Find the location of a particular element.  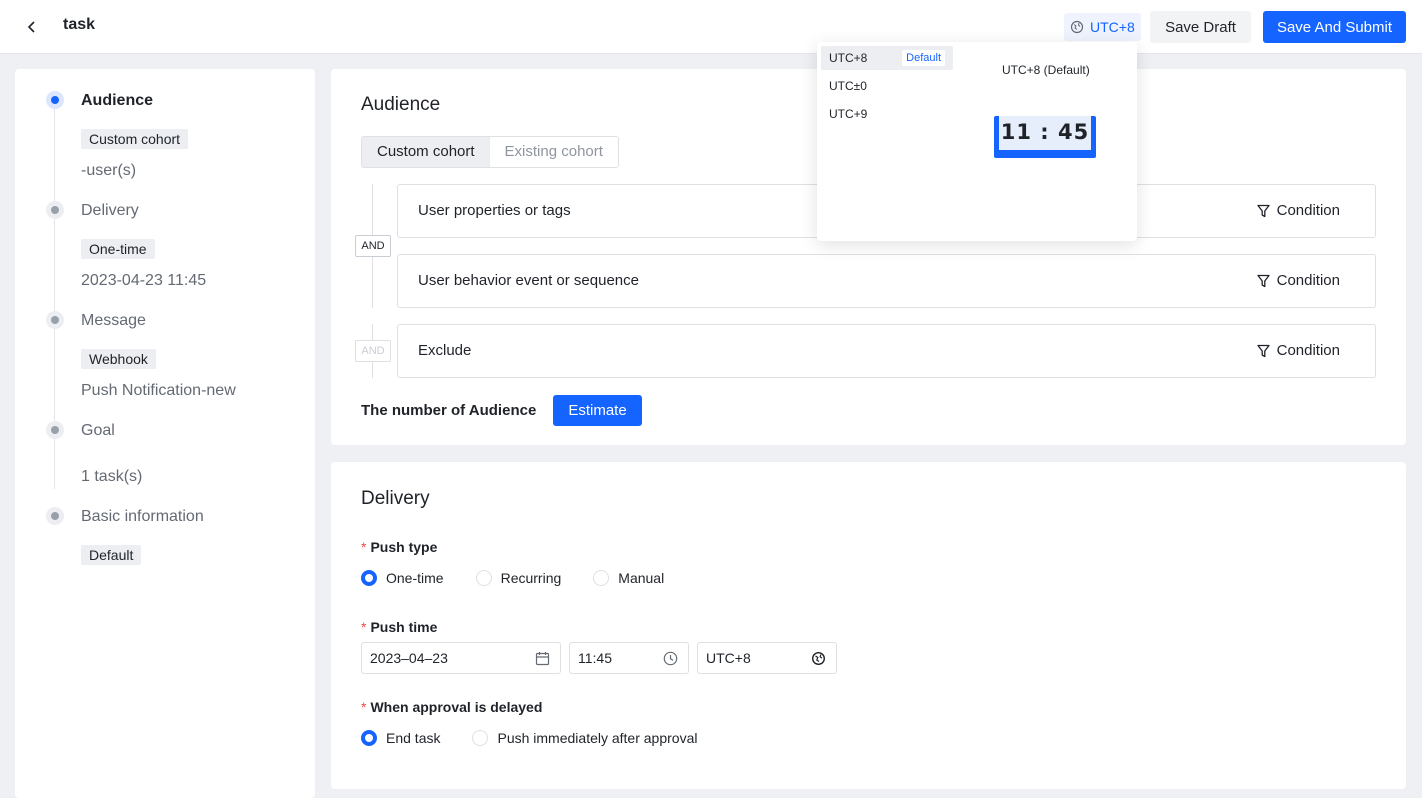

save-draft-button: Save Draft is located at coordinates (1200, 27).